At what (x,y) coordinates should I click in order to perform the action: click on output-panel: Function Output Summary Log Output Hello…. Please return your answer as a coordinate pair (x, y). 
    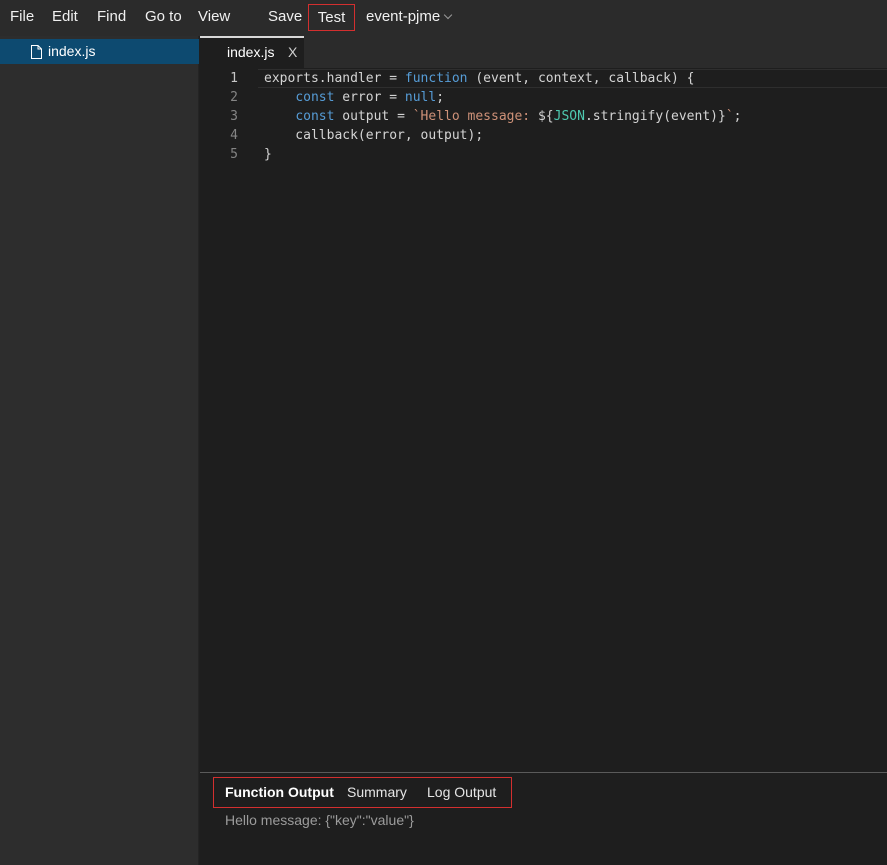
    Looking at the image, I should click on (543, 818).